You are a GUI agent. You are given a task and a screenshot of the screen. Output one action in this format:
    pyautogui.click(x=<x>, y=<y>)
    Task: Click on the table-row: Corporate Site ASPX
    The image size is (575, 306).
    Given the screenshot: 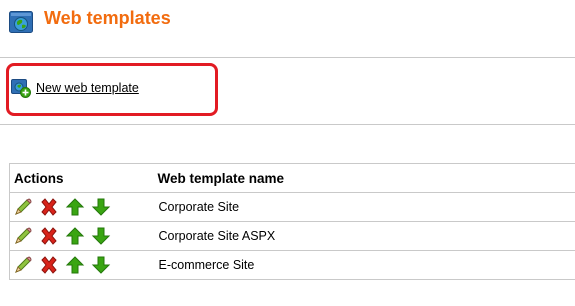 What is the action you would take?
    pyautogui.click(x=292, y=236)
    